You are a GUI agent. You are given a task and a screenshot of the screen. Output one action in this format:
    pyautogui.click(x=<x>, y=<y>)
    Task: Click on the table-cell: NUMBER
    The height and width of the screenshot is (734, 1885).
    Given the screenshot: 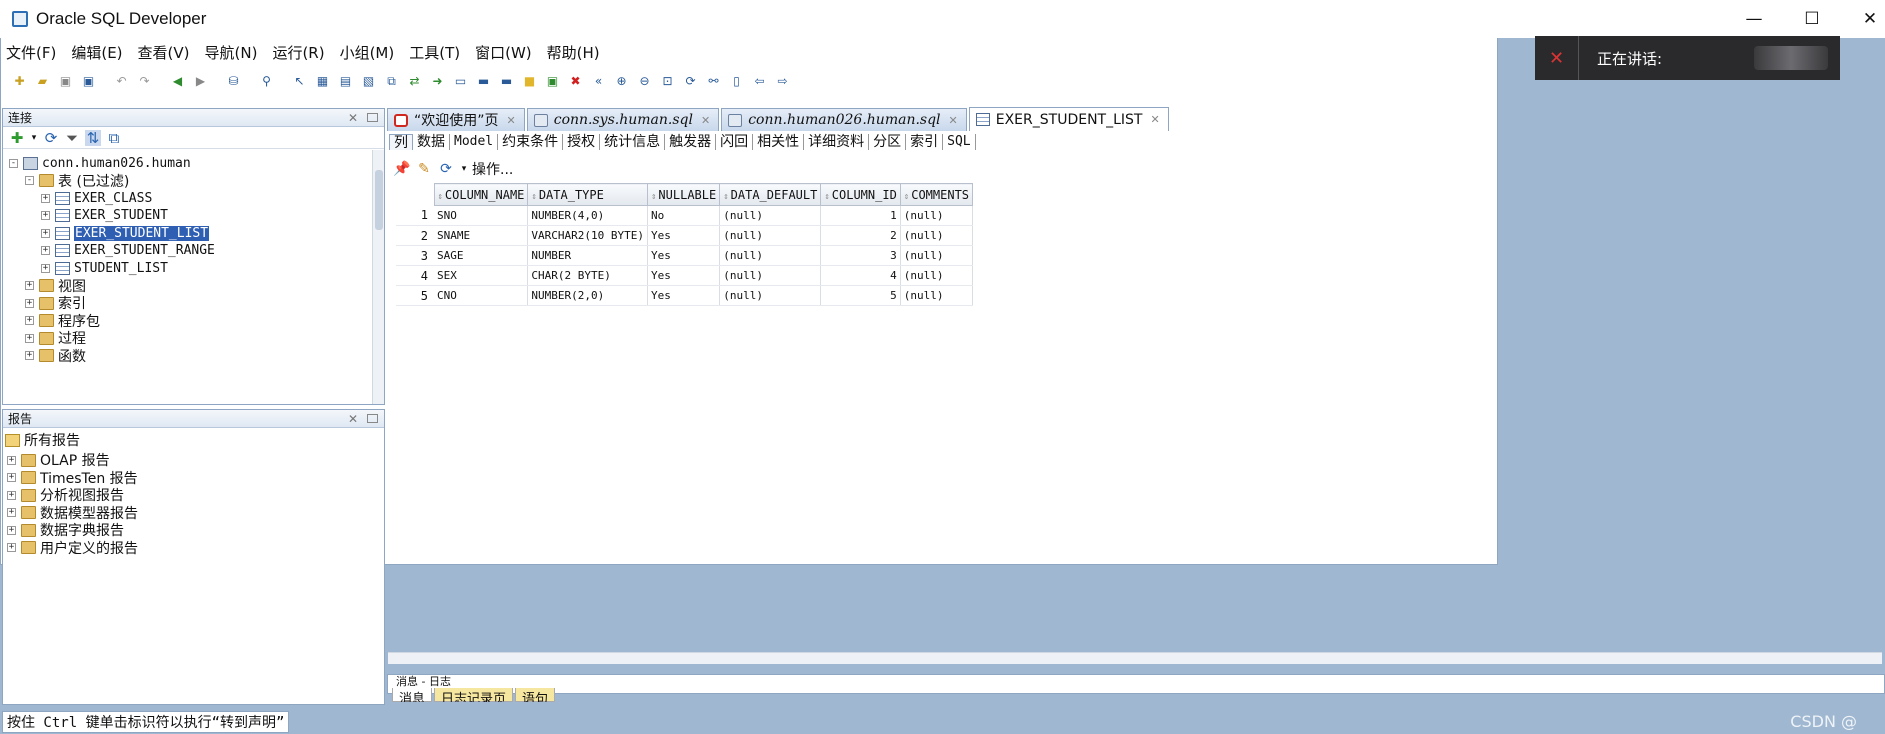 What is the action you would take?
    pyautogui.click(x=587, y=255)
    